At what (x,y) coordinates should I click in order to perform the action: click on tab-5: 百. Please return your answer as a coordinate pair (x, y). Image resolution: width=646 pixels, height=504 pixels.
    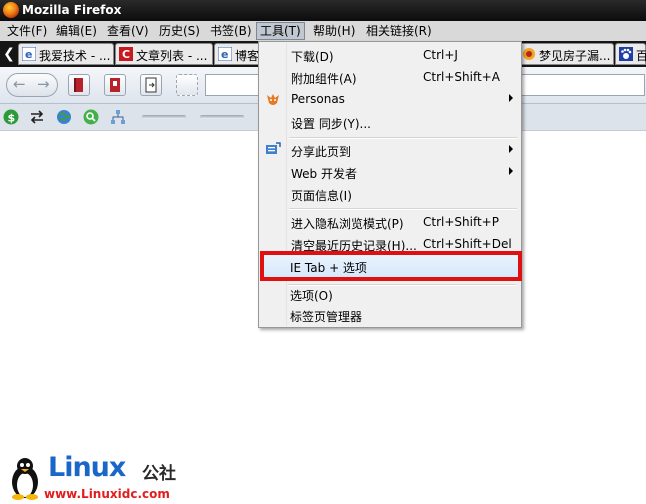
    Looking at the image, I should click on (630, 54).